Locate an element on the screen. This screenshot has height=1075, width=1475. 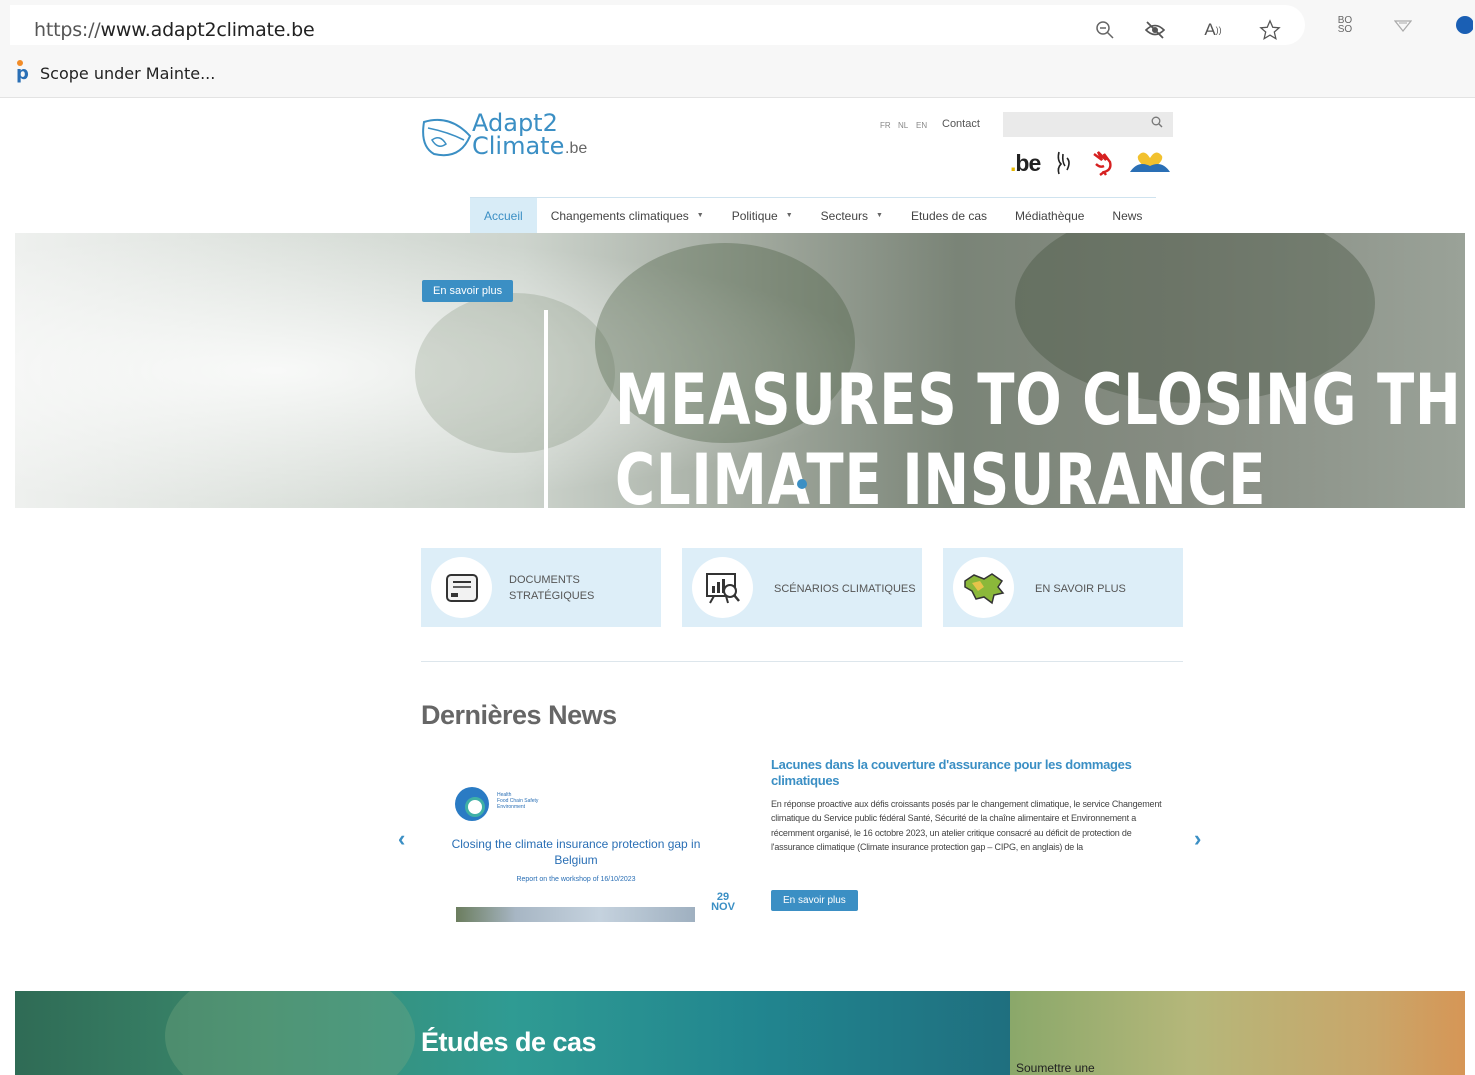
url-domain: www.adapt2climate.be is located at coordinates (207, 30).